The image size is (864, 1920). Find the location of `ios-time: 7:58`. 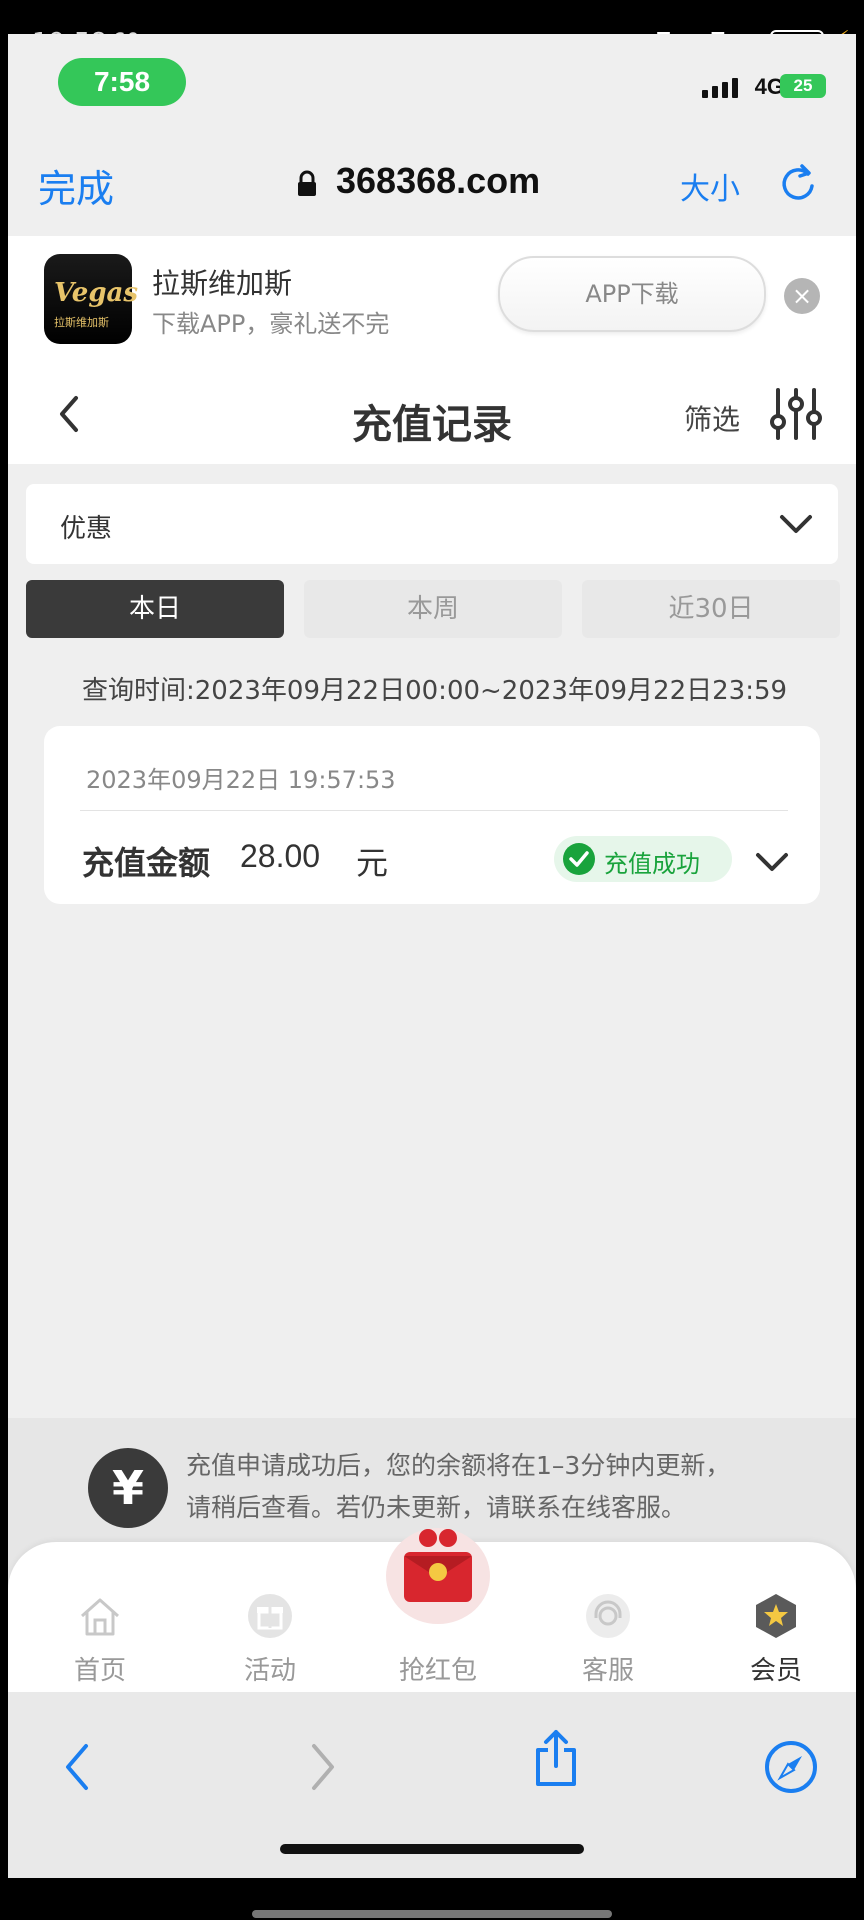

ios-time: 7:58 is located at coordinates (122, 82).